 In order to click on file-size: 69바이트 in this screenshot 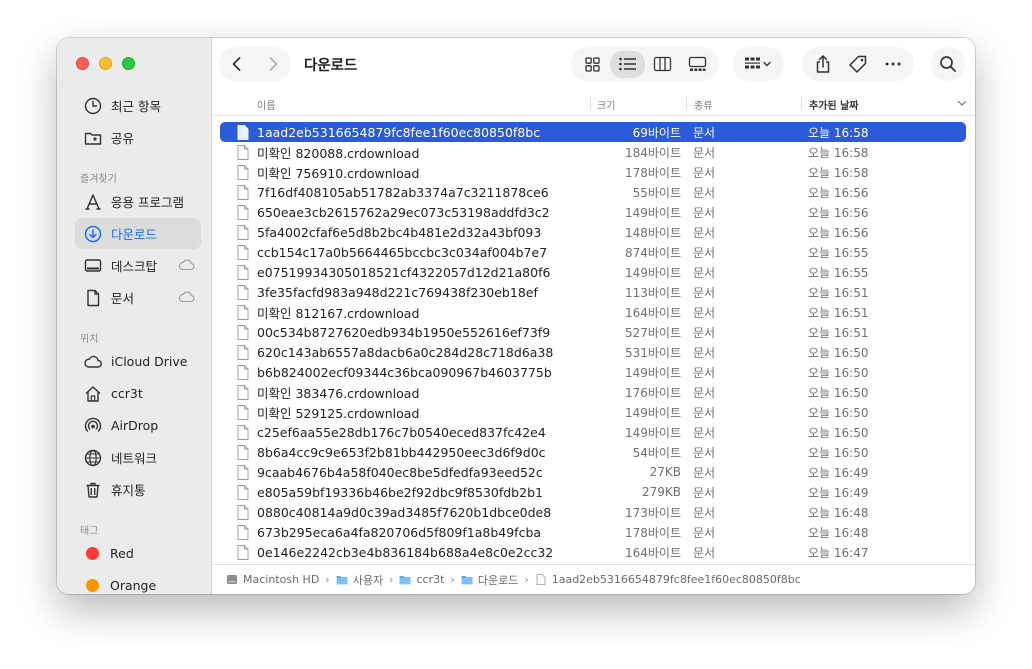, I will do `click(656, 132)`.